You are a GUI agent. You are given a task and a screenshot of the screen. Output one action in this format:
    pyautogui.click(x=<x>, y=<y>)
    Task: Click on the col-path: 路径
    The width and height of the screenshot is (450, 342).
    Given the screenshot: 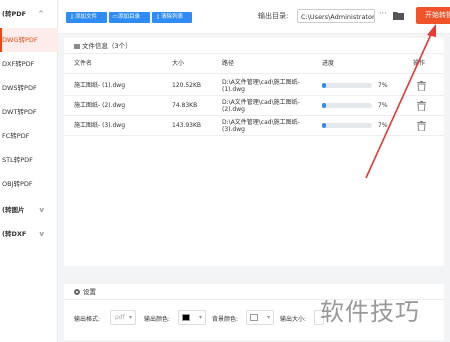 What is the action you would take?
    pyautogui.click(x=228, y=63)
    